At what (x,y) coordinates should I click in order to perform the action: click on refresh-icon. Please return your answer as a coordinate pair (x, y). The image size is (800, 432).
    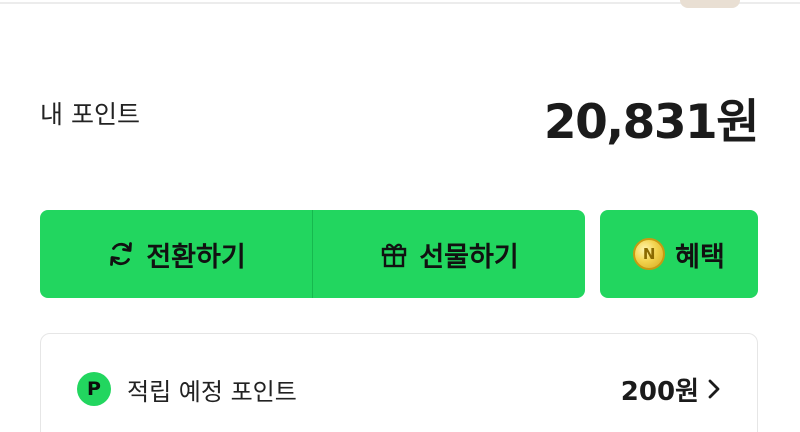
    Looking at the image, I should click on (121, 254).